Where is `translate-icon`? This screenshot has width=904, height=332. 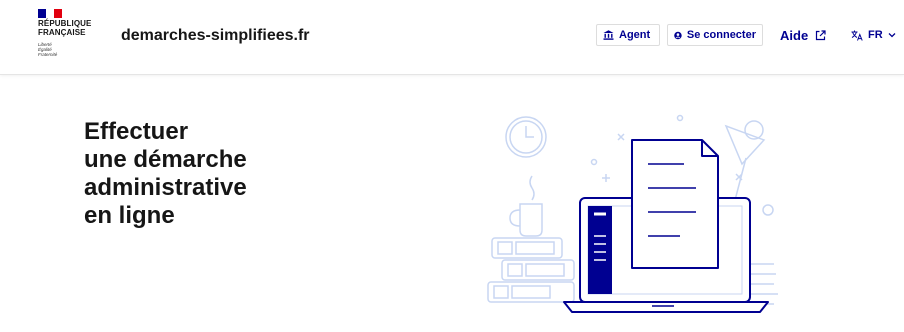
translate-icon is located at coordinates (857, 35).